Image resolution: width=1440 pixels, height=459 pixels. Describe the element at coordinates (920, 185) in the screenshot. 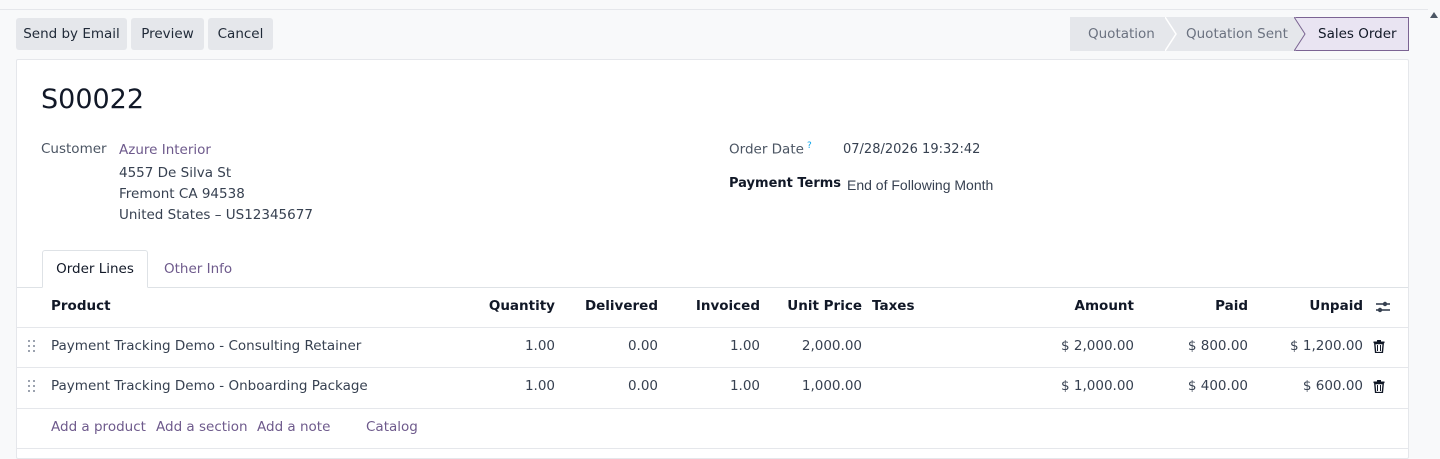

I see `payment-terms-field: End of Following Month` at that location.